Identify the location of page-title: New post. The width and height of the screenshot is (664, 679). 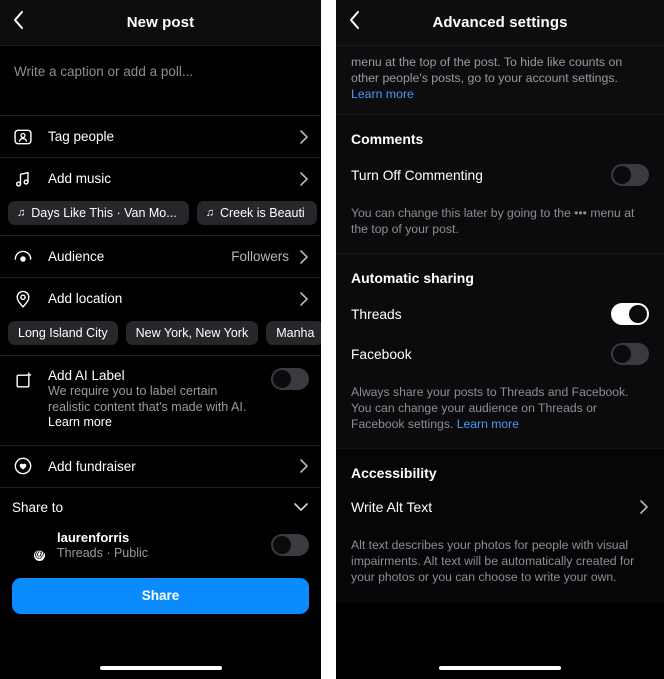
(160, 22).